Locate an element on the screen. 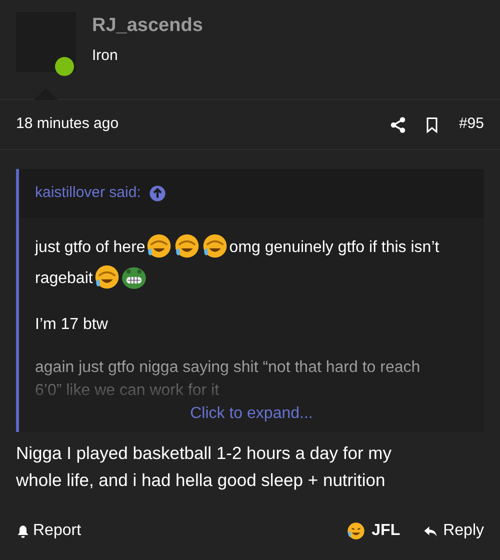 The image size is (500, 560). post-body: Nigga I played basketball 1-2 hours a day for my whole life, and i had hella good sleep + nutrition is located at coordinates (203, 467).